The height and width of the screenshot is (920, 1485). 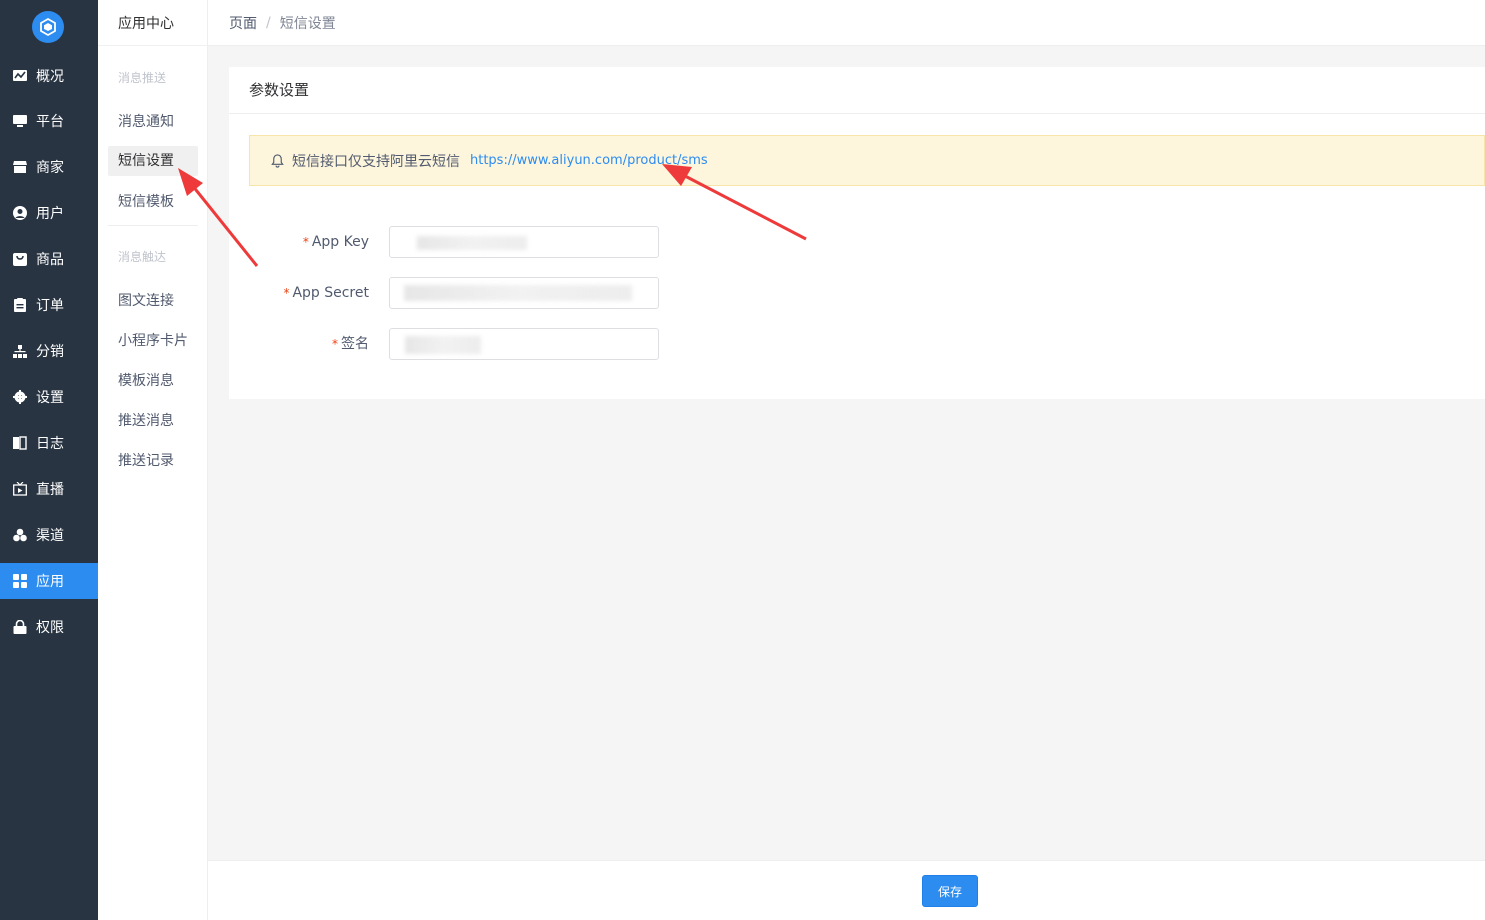 I want to click on nav-item-platform: 平台, so click(x=49, y=121).